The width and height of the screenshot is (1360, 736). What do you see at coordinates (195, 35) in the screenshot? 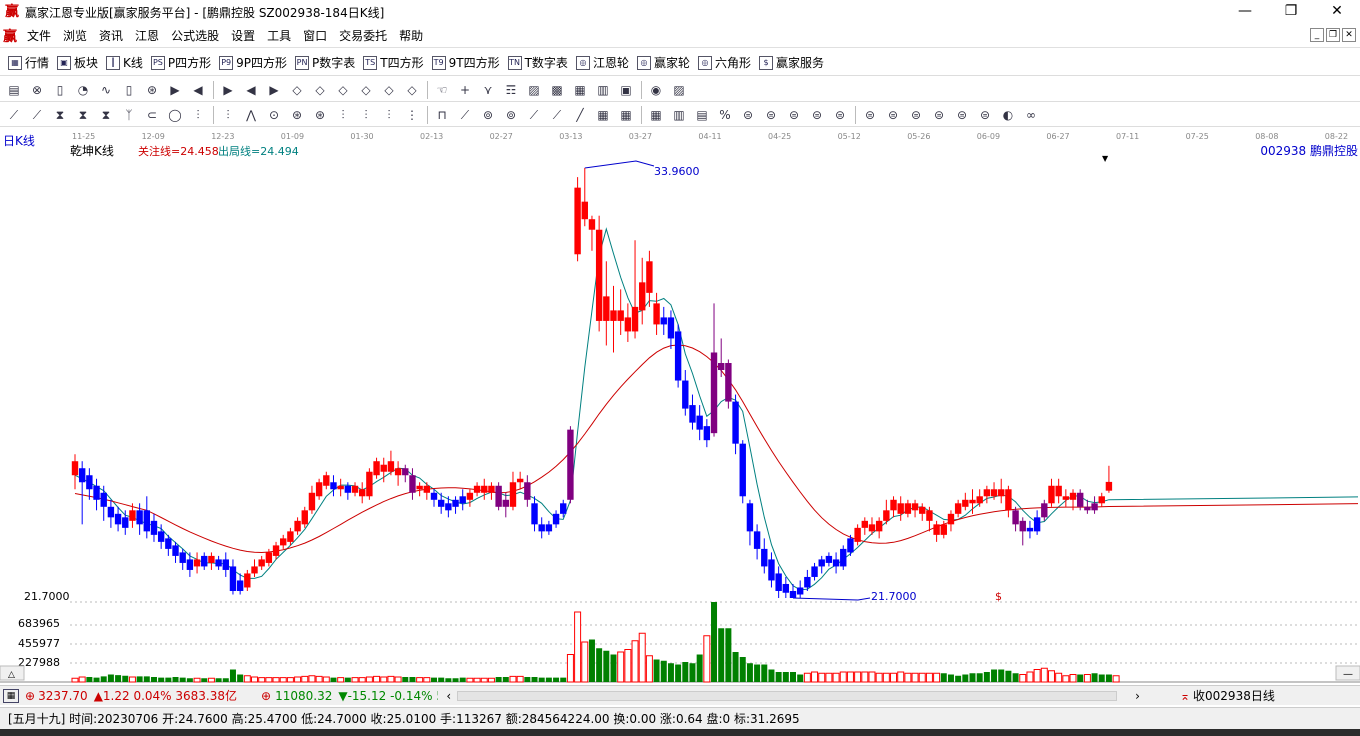
I see `menu-formula: 公式选股` at bounding box center [195, 35].